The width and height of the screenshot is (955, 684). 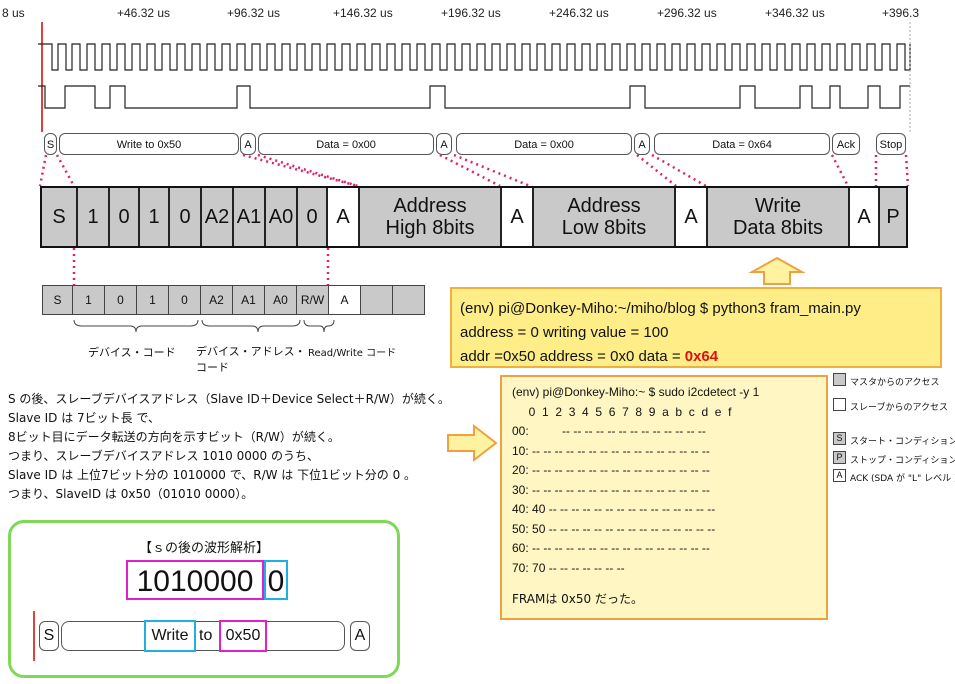 What do you see at coordinates (249, 300) in the screenshot?
I see `slave-cell: A1` at bounding box center [249, 300].